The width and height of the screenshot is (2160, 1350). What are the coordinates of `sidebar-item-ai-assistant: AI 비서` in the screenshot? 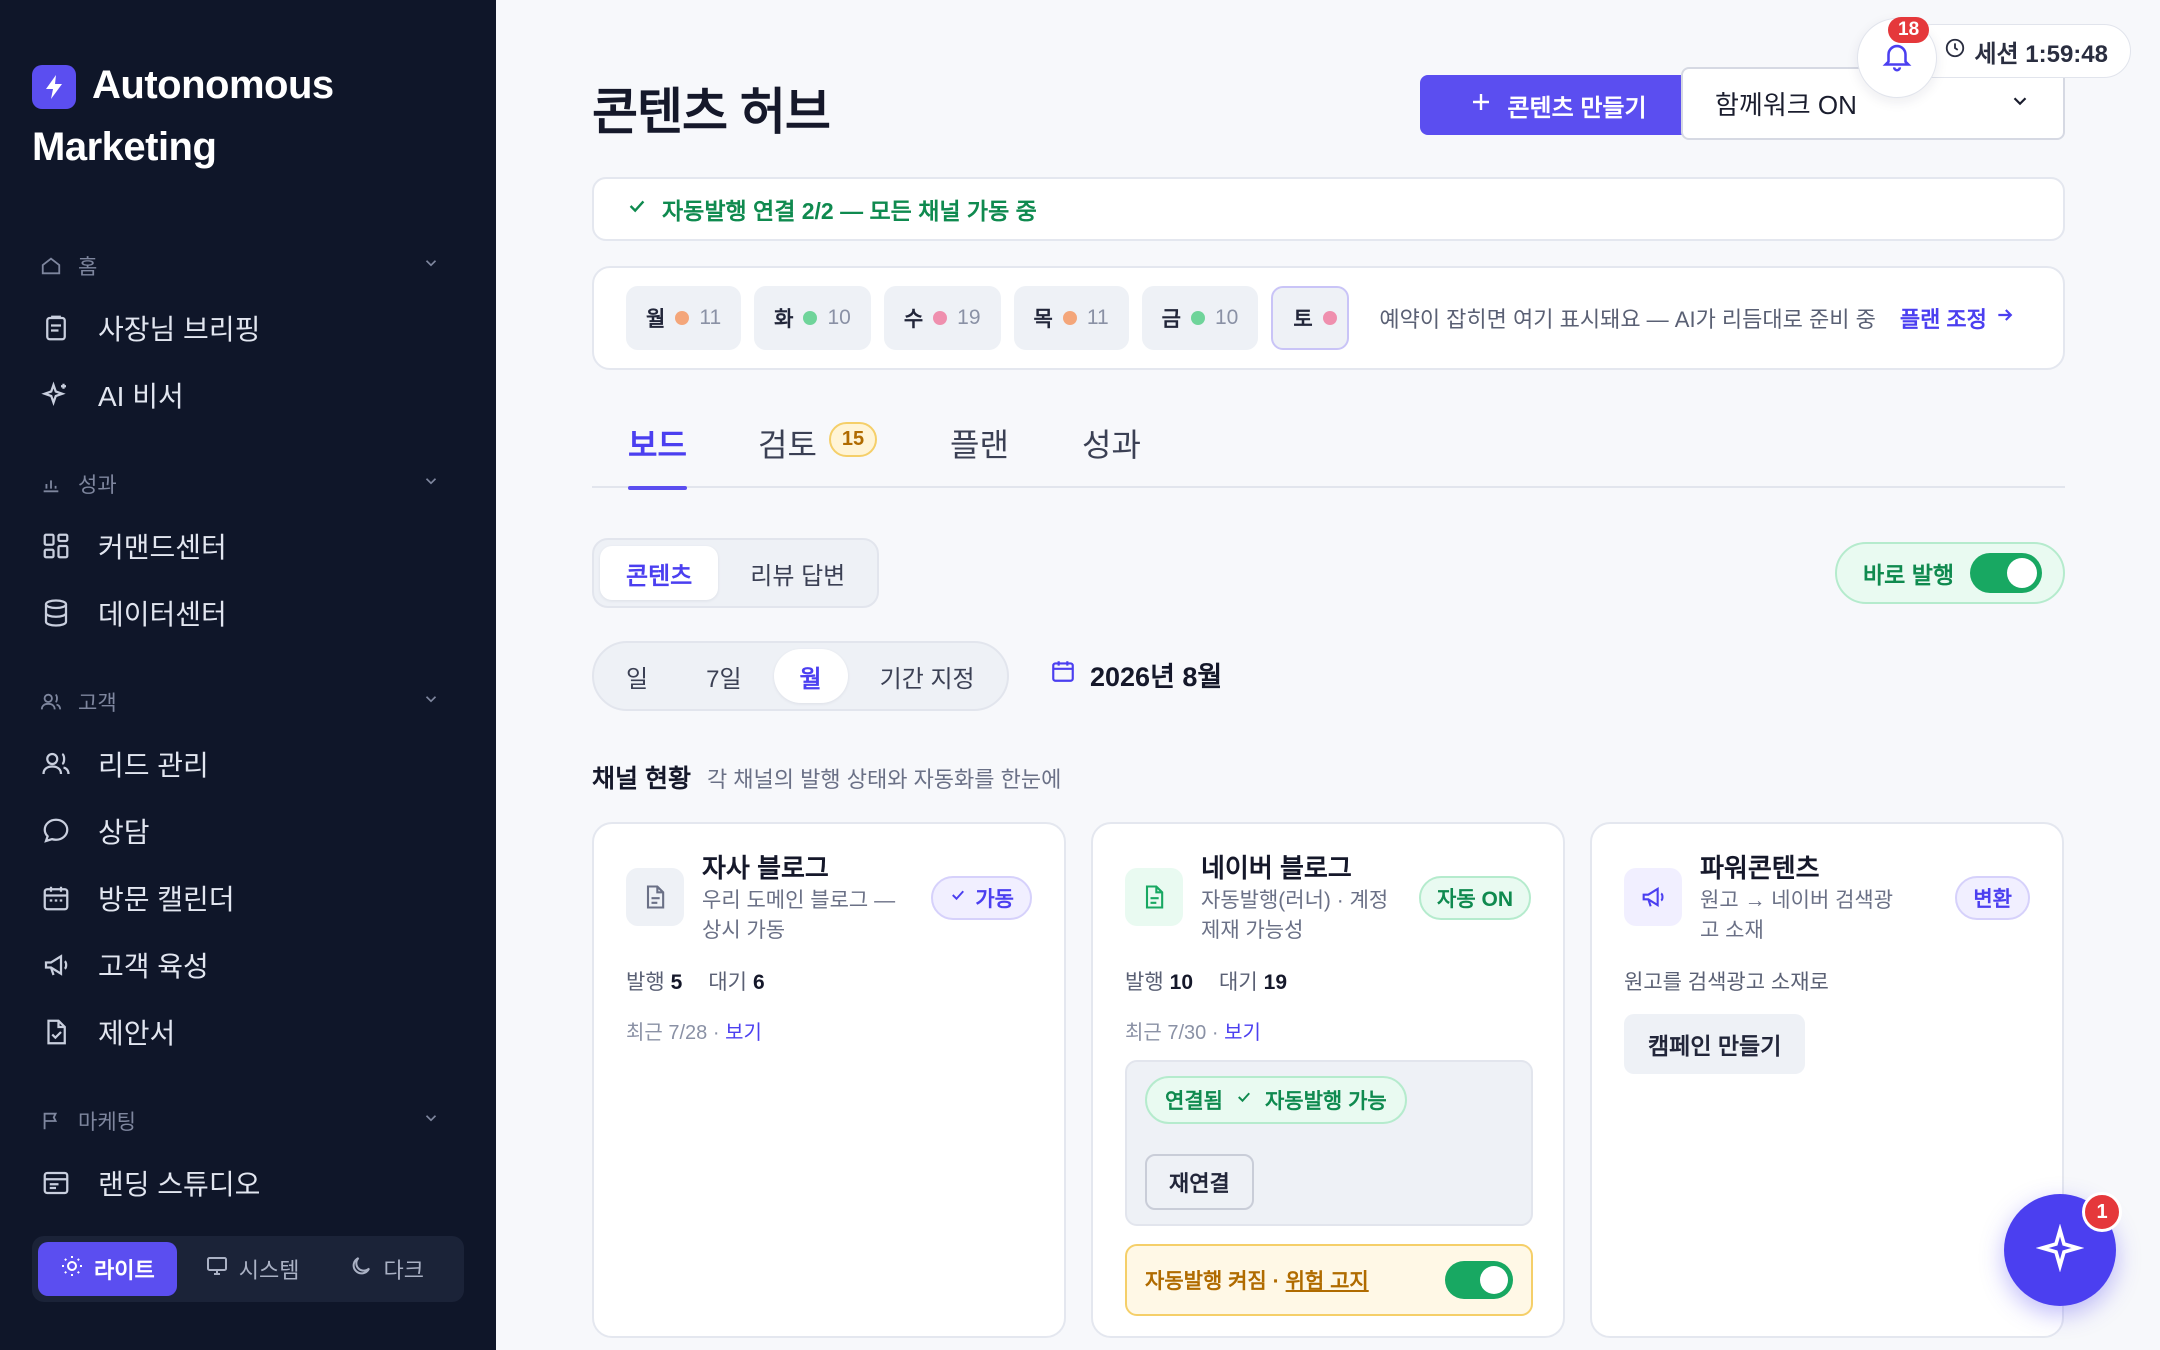 It's located at (240, 394).